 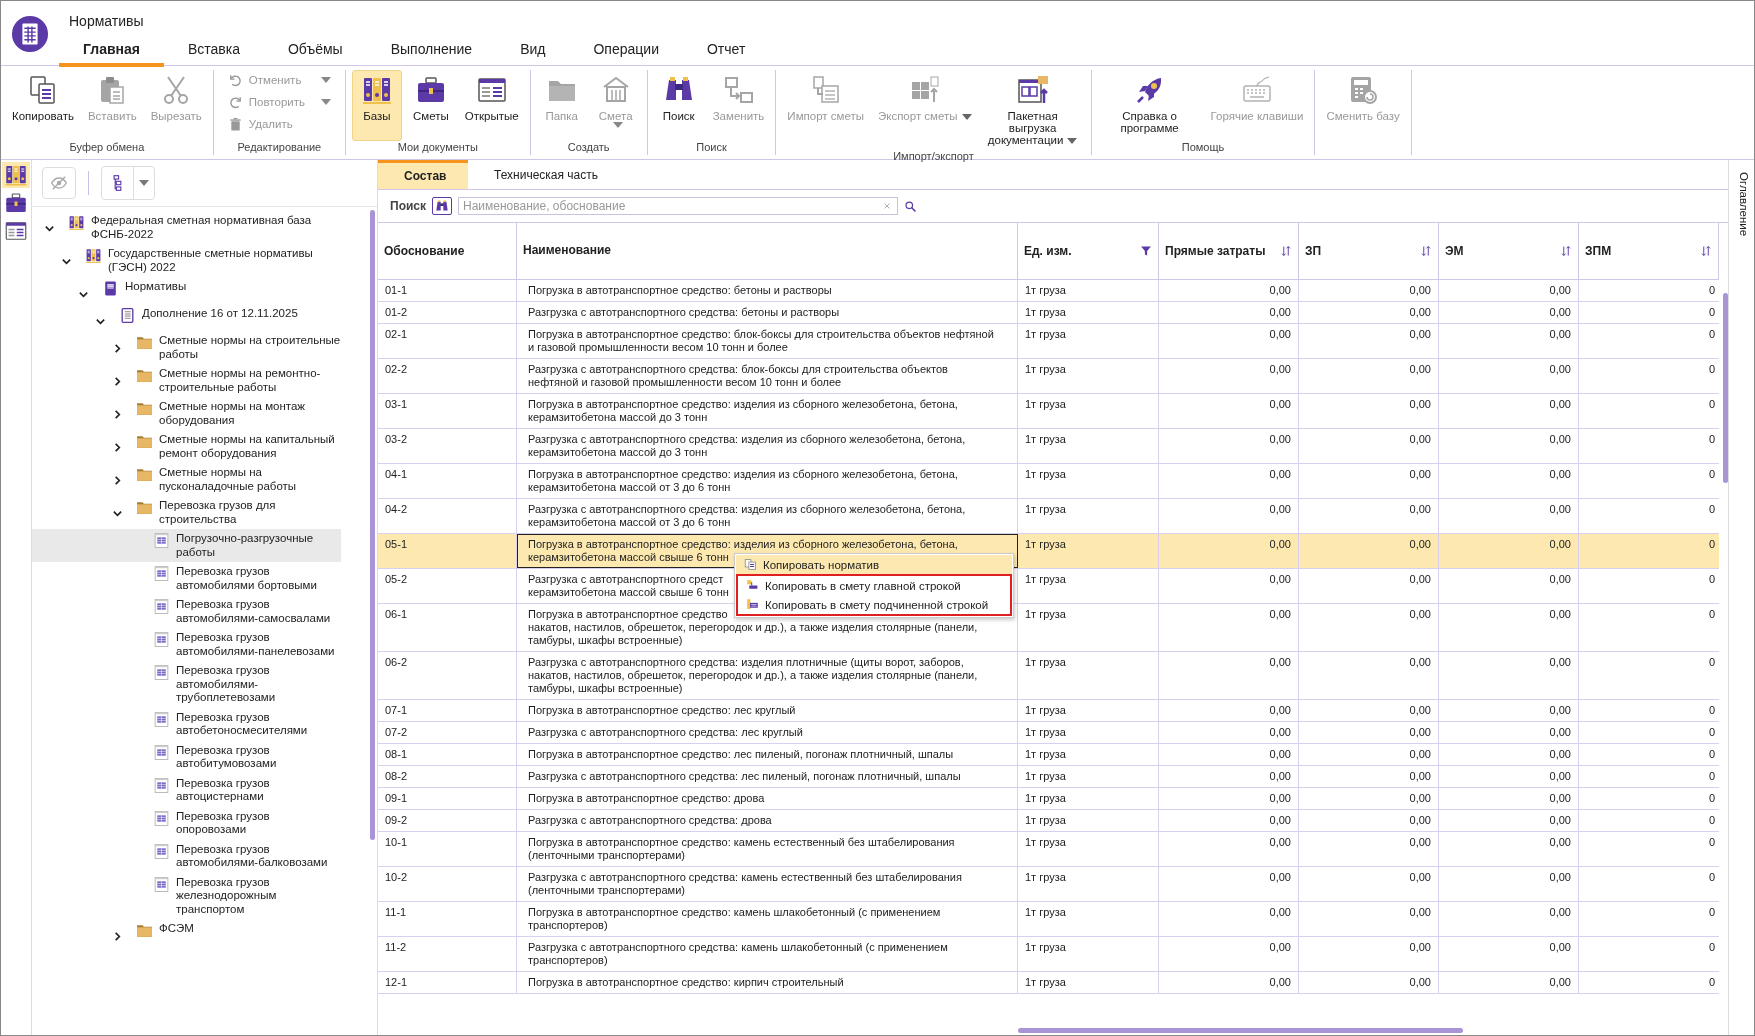 I want to click on table-row: 08-2 Разгрузка с автотранспортного средства: лес пиленый, погонаж плотничный, шпалы 1т груза 0,00 0,00 0,00 0, so click(x=1048, y=777).